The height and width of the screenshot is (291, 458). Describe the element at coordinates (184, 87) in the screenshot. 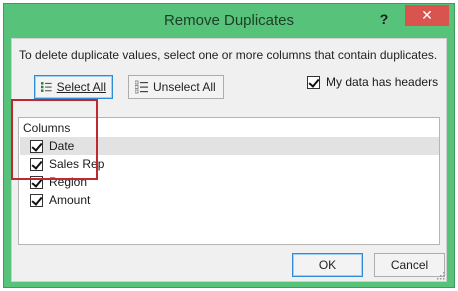

I see `unselect-all-label: Unselect All` at that location.